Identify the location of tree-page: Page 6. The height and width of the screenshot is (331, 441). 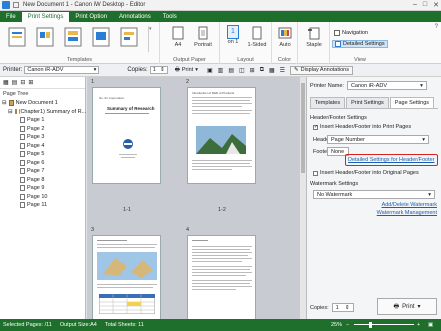
(43, 163).